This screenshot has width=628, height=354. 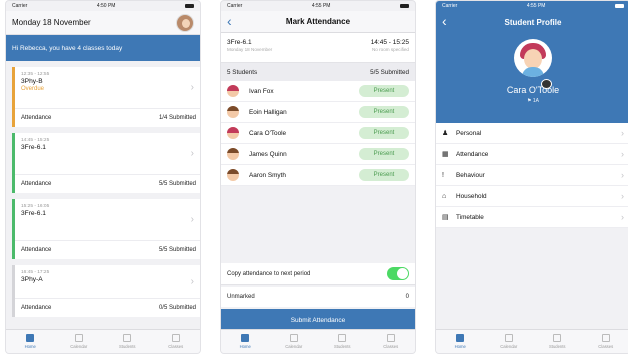 What do you see at coordinates (532, 154) in the screenshot?
I see `menu-item-attendance: ▦ Attendance ›` at bounding box center [532, 154].